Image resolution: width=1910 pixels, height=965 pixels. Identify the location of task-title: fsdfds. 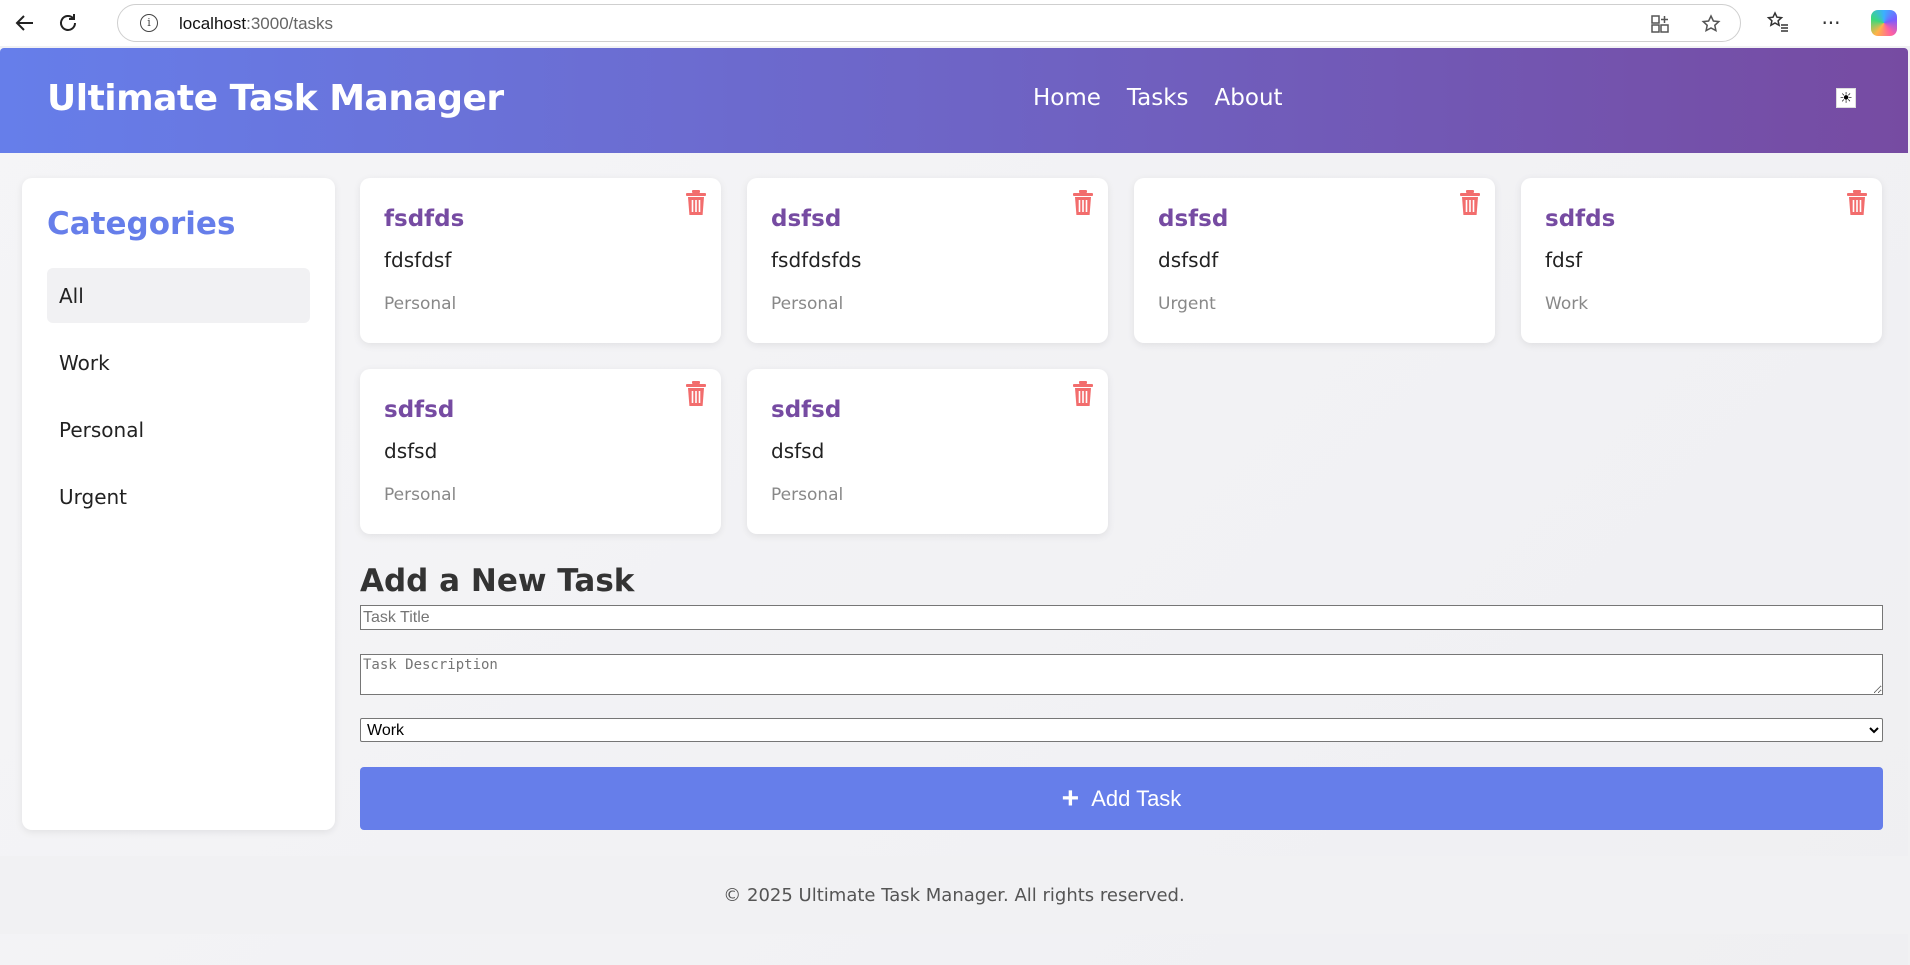
(424, 219).